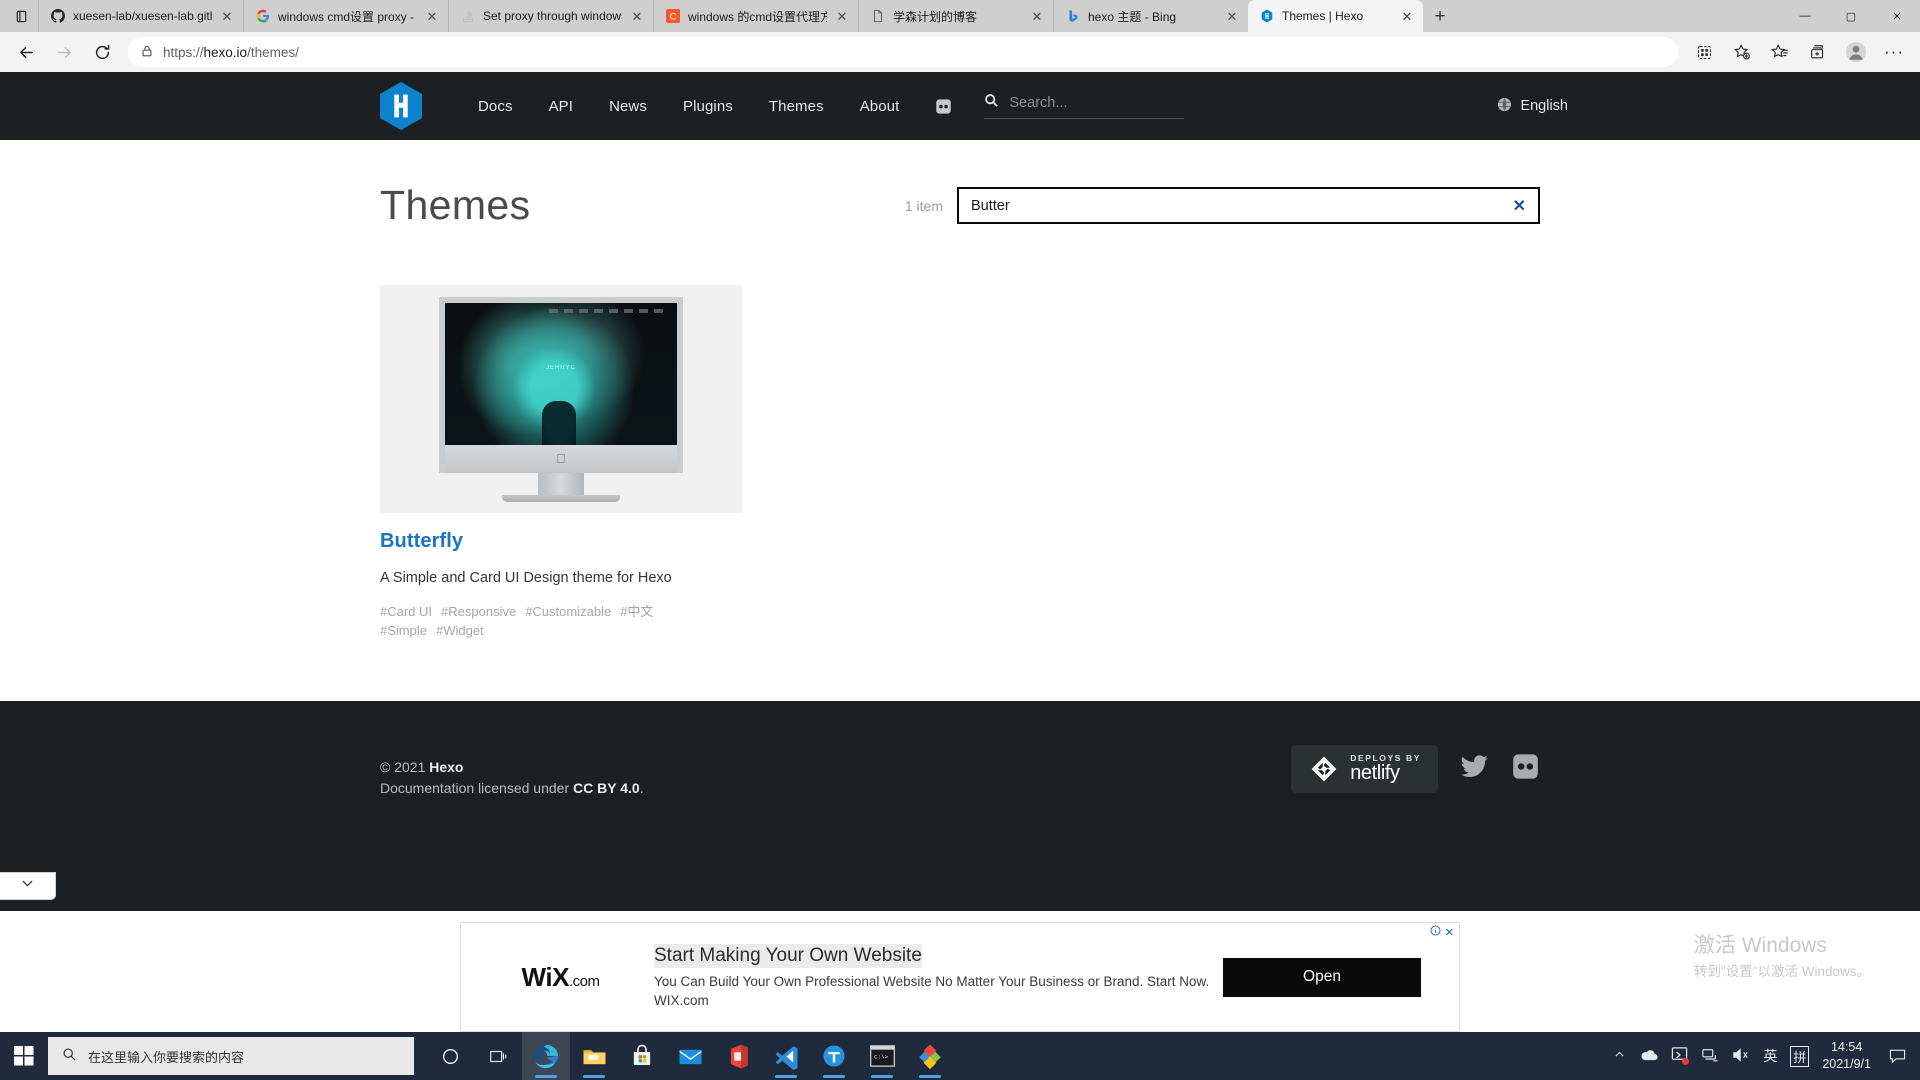  I want to click on netlify-wordmark: netlify, so click(1375, 772).